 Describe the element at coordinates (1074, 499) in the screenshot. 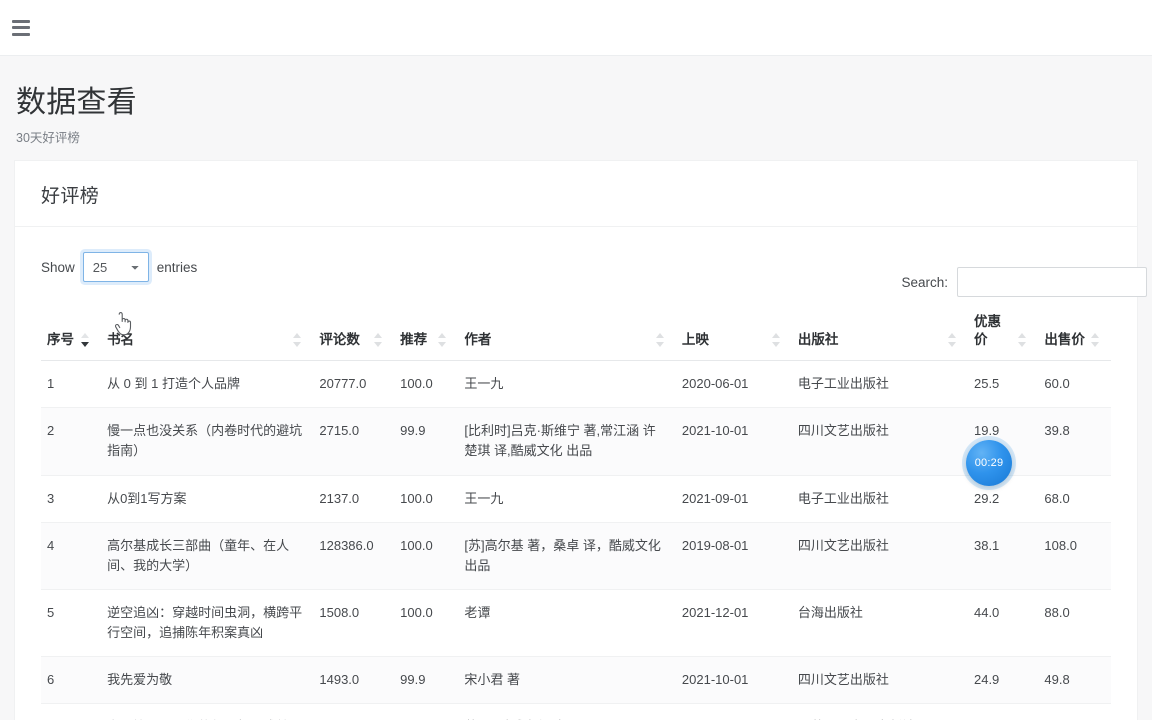

I see `cell-sale-price: 68.0` at that location.